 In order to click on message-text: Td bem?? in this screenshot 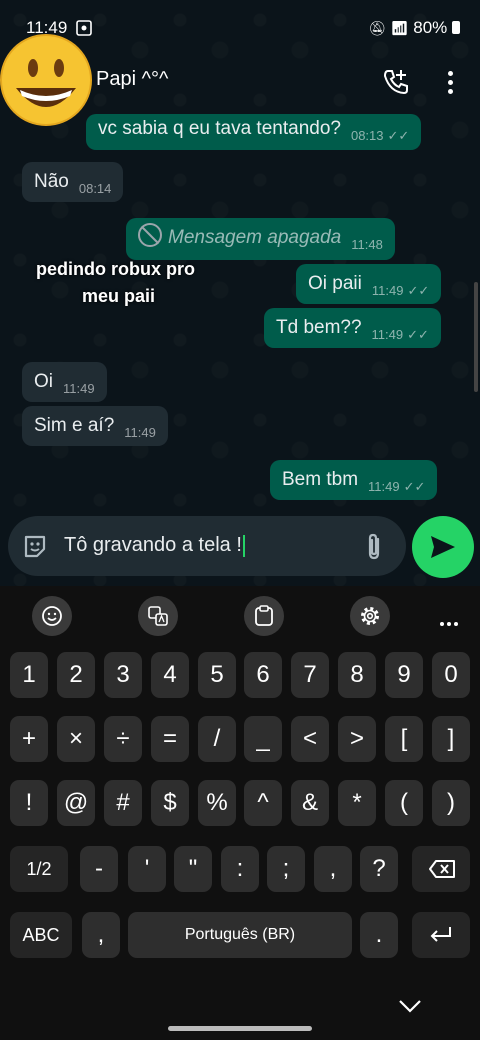, I will do `click(319, 327)`.